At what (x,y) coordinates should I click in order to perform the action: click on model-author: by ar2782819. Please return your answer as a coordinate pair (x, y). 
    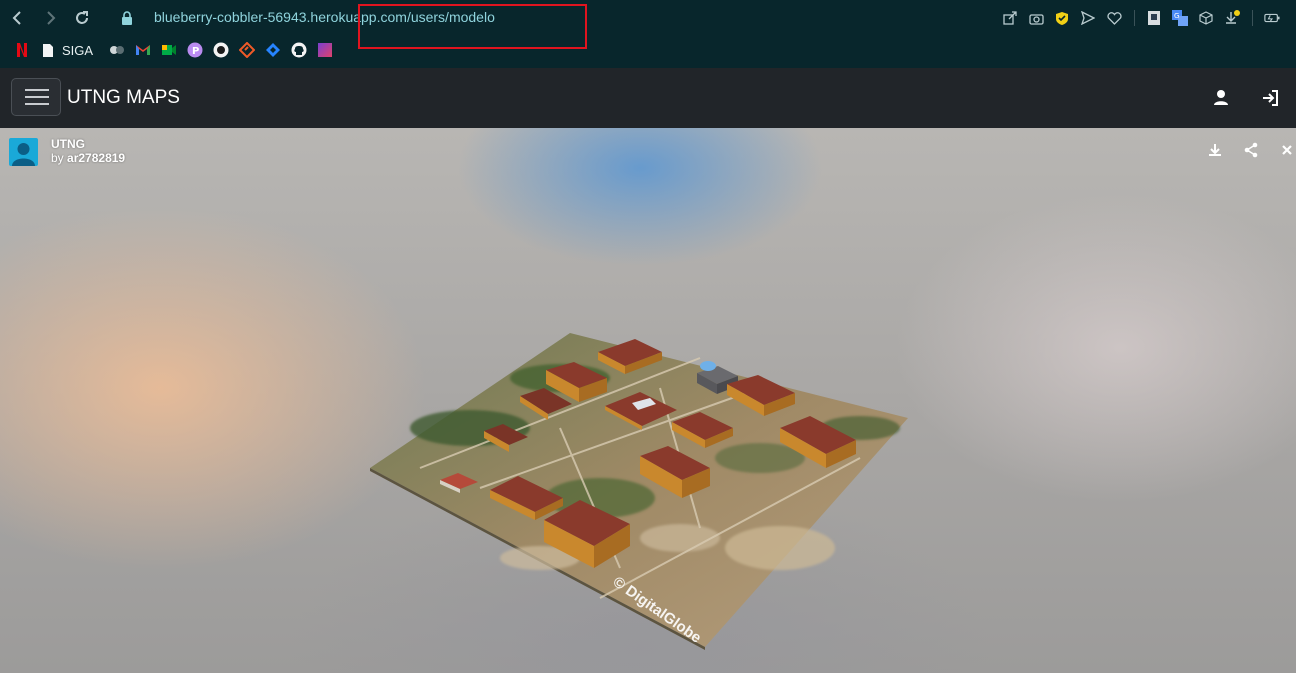
    Looking at the image, I should click on (88, 158).